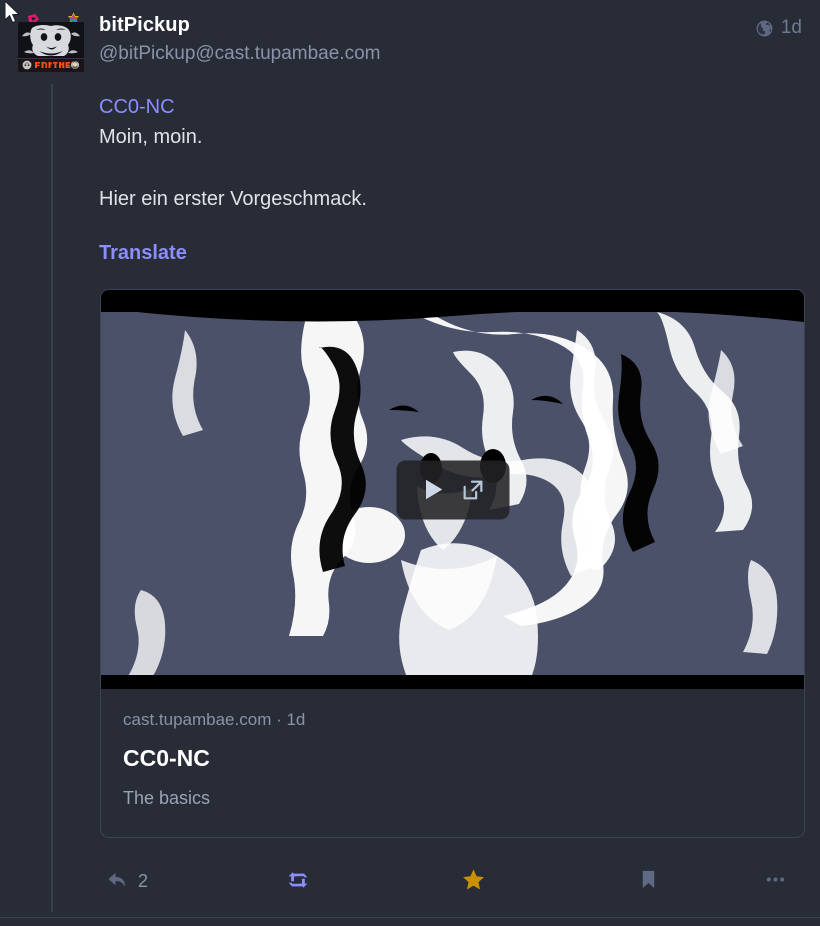 The width and height of the screenshot is (820, 926). What do you see at coordinates (628, 881) in the screenshot?
I see `bookmark-button` at bounding box center [628, 881].